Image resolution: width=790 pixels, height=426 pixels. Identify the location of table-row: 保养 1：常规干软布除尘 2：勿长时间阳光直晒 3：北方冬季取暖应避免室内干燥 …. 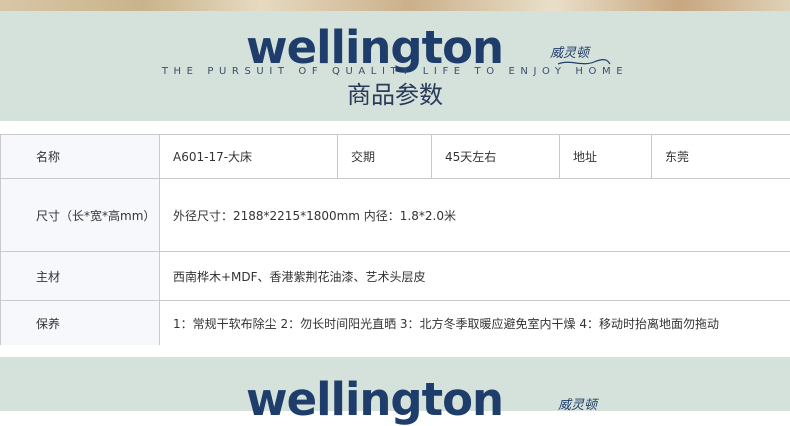
(395, 324).